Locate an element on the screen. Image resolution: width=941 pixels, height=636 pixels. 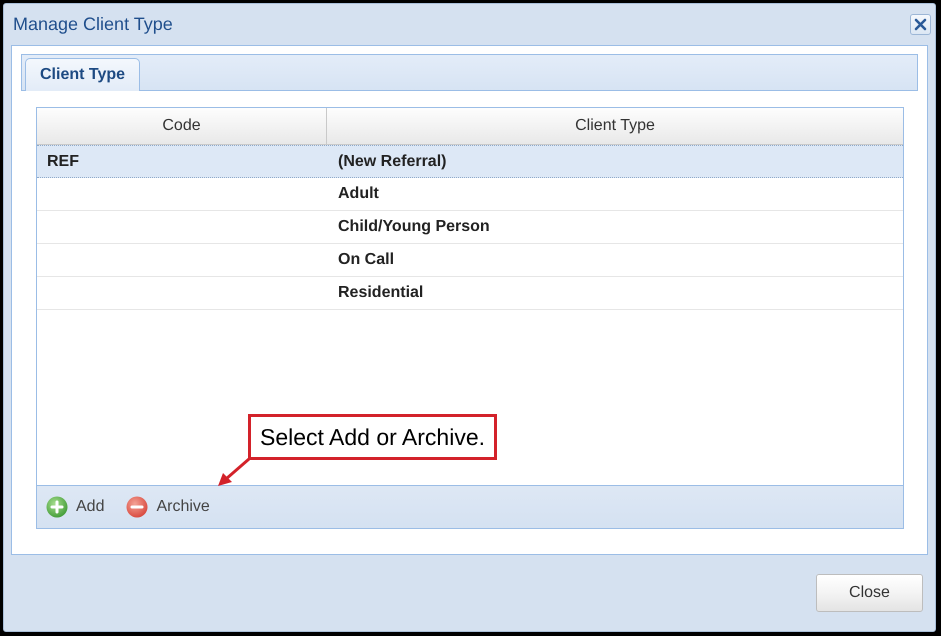
tab: Client Type is located at coordinates (82, 74).